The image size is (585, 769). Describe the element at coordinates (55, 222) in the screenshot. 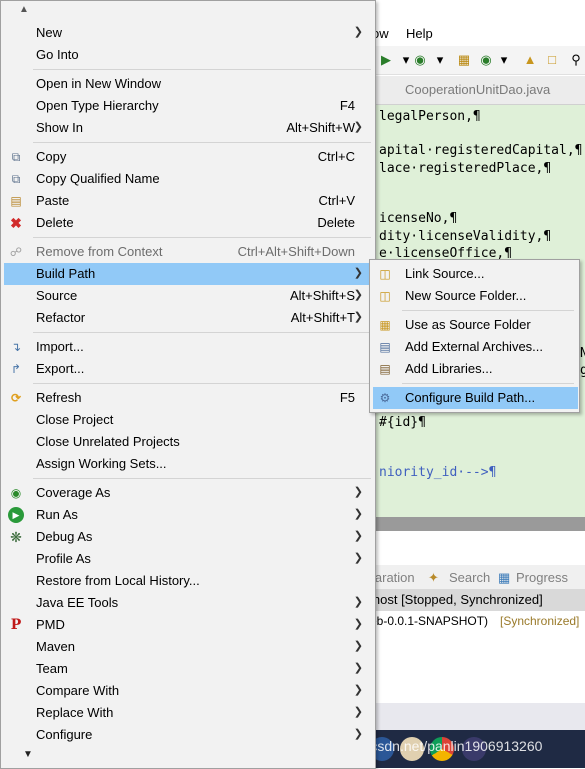

I see `menu-item-label: Delete` at that location.